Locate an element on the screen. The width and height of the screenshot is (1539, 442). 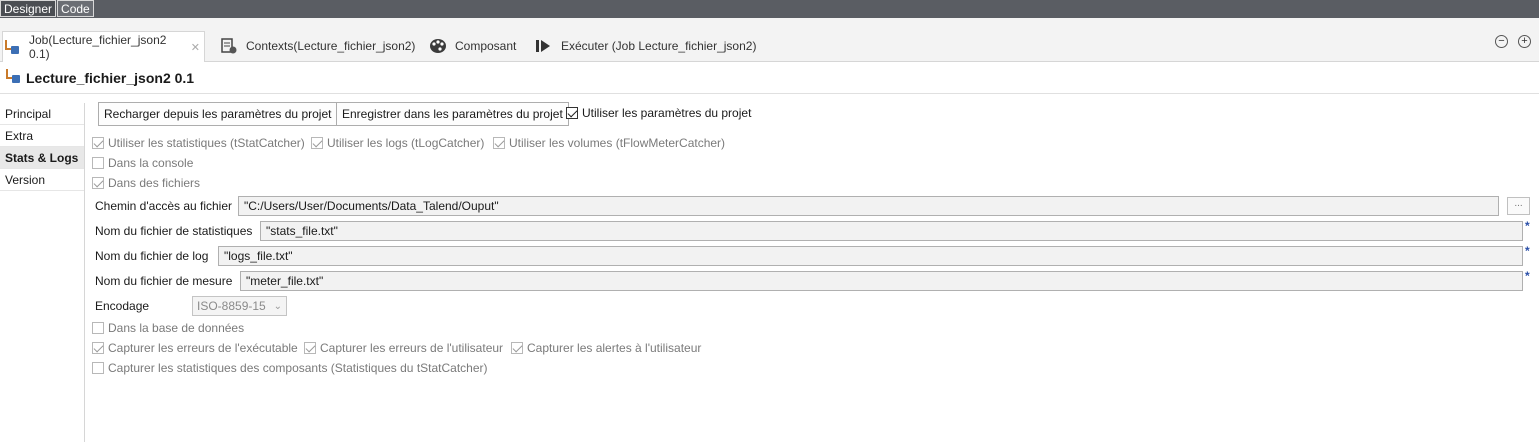
files-checkbox: Dans des fichiers is located at coordinates (146, 183).